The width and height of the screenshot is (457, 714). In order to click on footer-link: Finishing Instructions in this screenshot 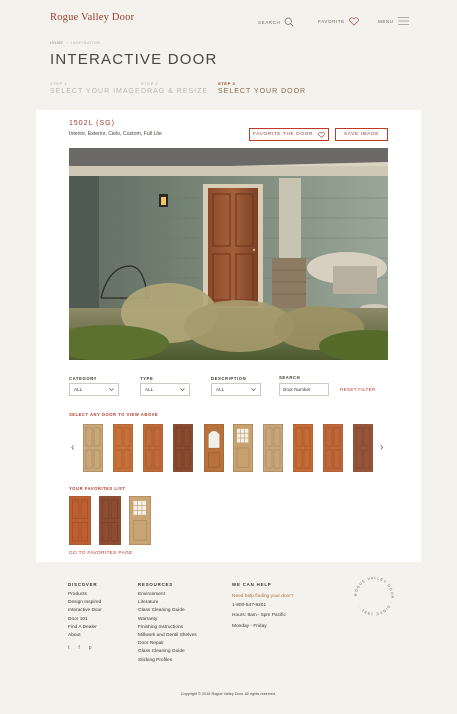, I will do `click(167, 628)`.